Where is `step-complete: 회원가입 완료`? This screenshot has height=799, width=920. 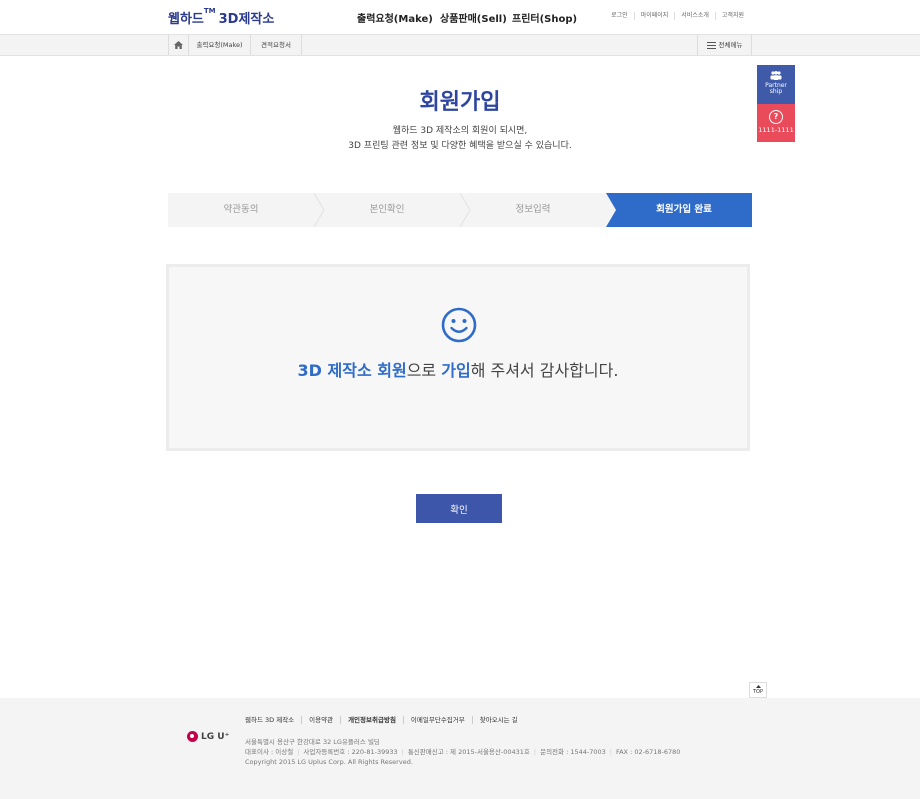 step-complete: 회원가입 완료 is located at coordinates (679, 210).